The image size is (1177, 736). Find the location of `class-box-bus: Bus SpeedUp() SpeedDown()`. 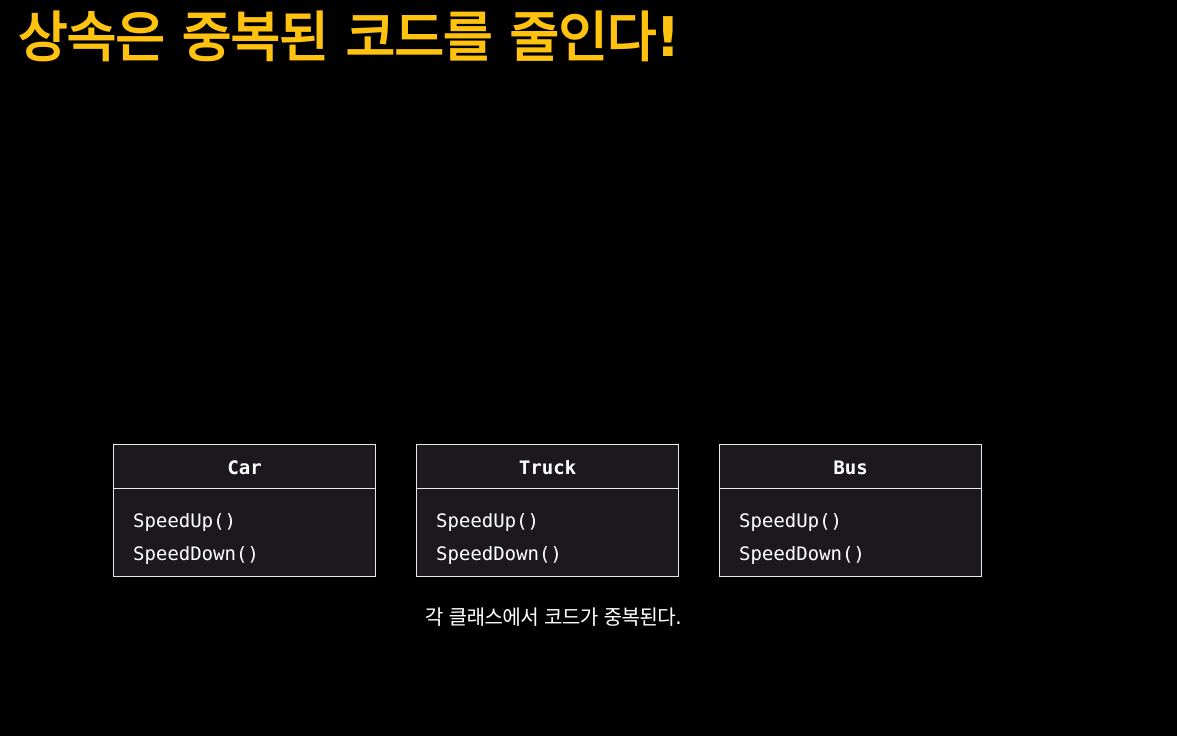

class-box-bus: Bus SpeedUp() SpeedDown() is located at coordinates (850, 510).